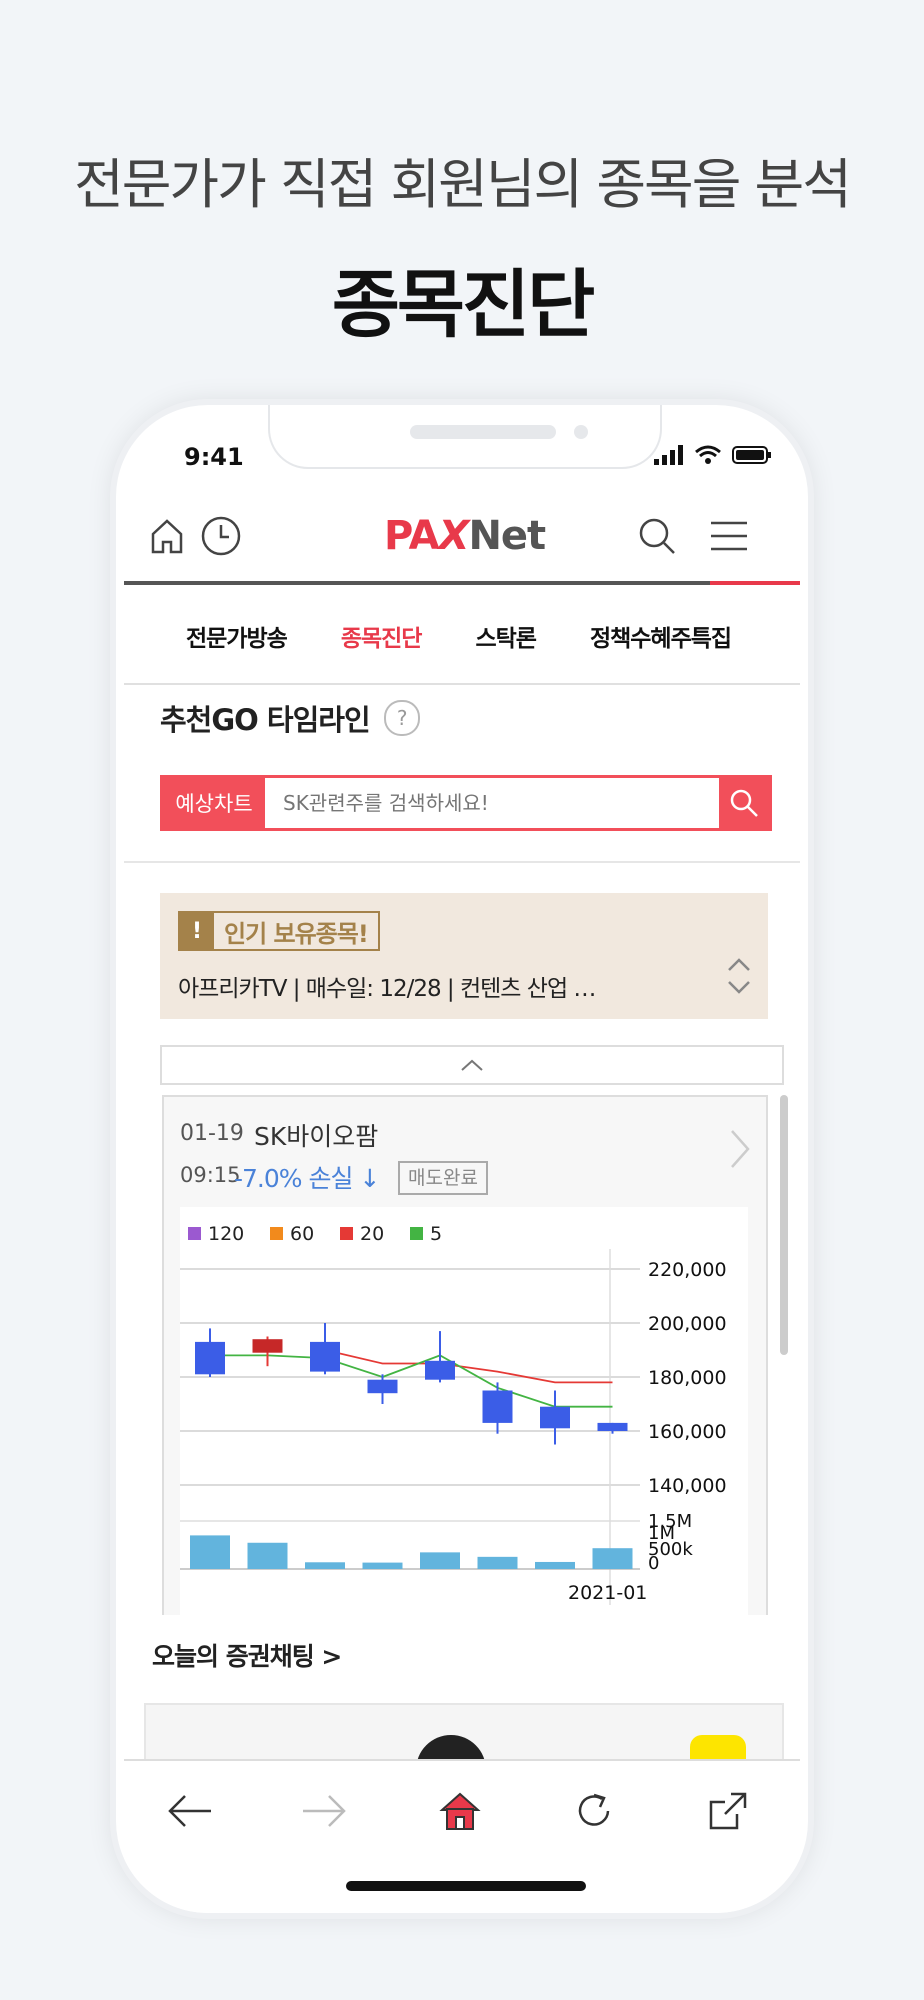  I want to click on tab-expert-broadcast: 전문가방송, so click(237, 634).